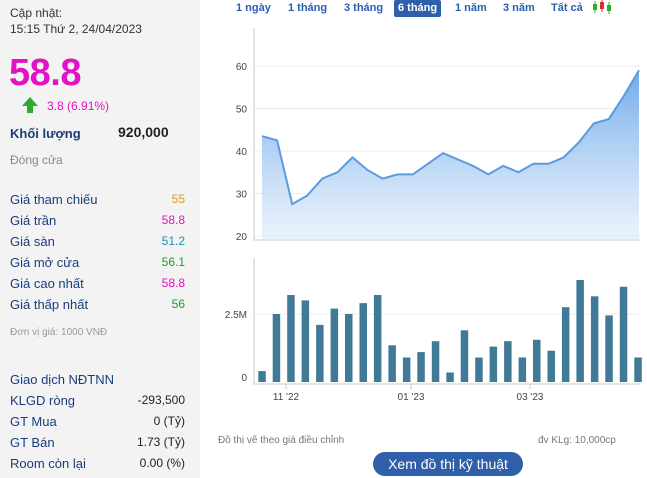 This screenshot has height=478, width=647. What do you see at coordinates (76, 29) in the screenshot?
I see `updated-time: 15:15 Thứ 2, 24/04/2023` at bounding box center [76, 29].